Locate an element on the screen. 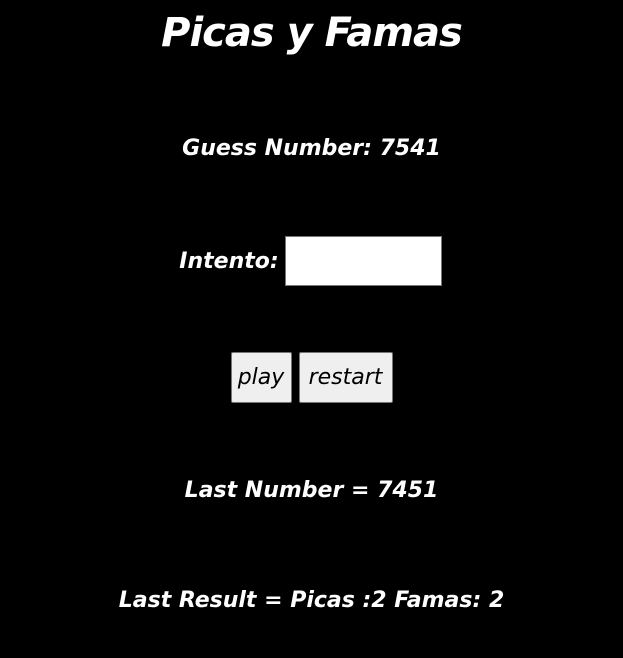 Image resolution: width=623 pixels, height=658 pixels. intento-input is located at coordinates (363, 261).